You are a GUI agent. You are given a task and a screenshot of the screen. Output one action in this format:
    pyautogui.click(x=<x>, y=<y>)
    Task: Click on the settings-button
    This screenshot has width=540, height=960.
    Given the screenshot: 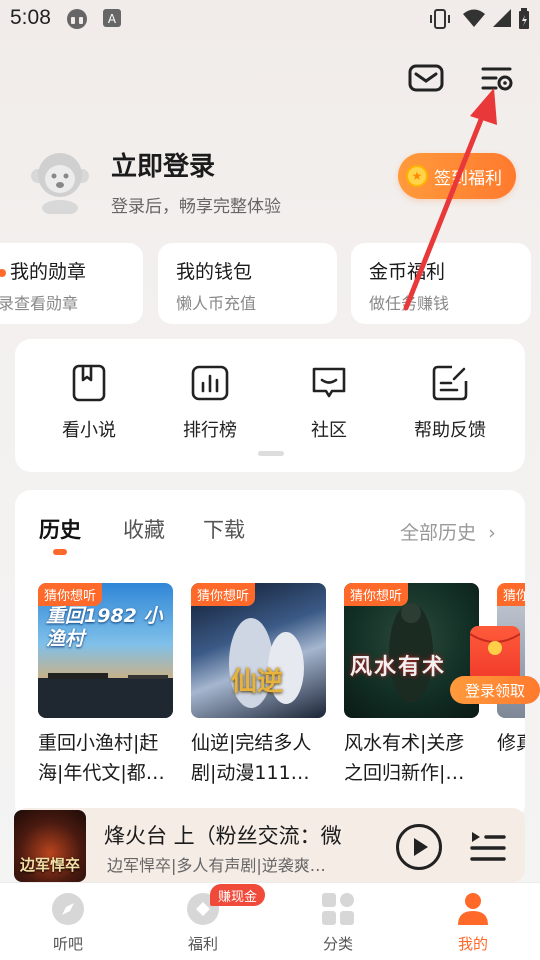 What is the action you would take?
    pyautogui.click(x=498, y=79)
    